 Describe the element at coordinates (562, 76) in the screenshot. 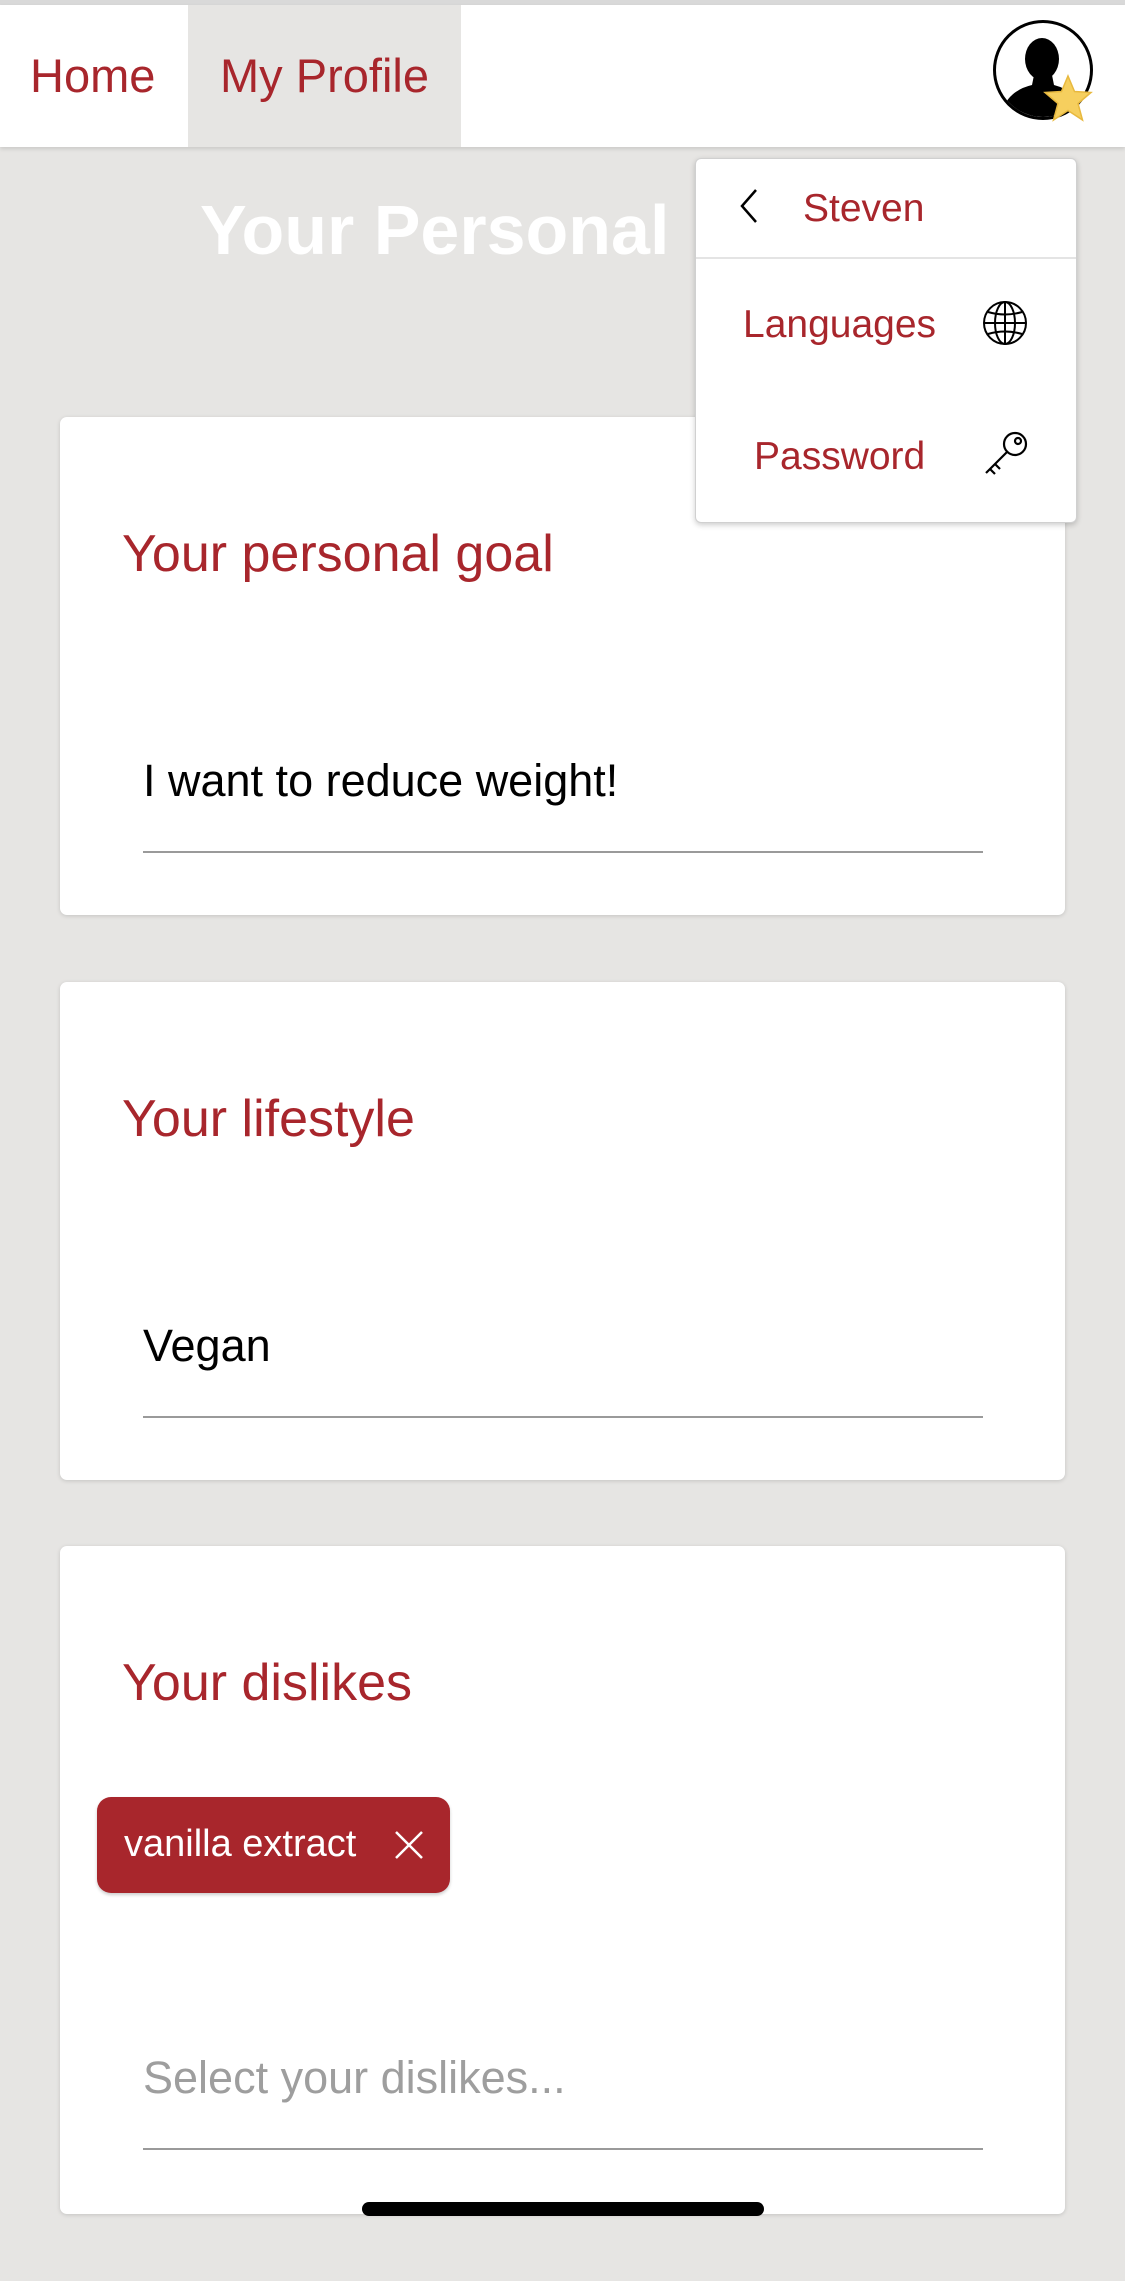

I see `top-navbar: Home My Profile` at that location.